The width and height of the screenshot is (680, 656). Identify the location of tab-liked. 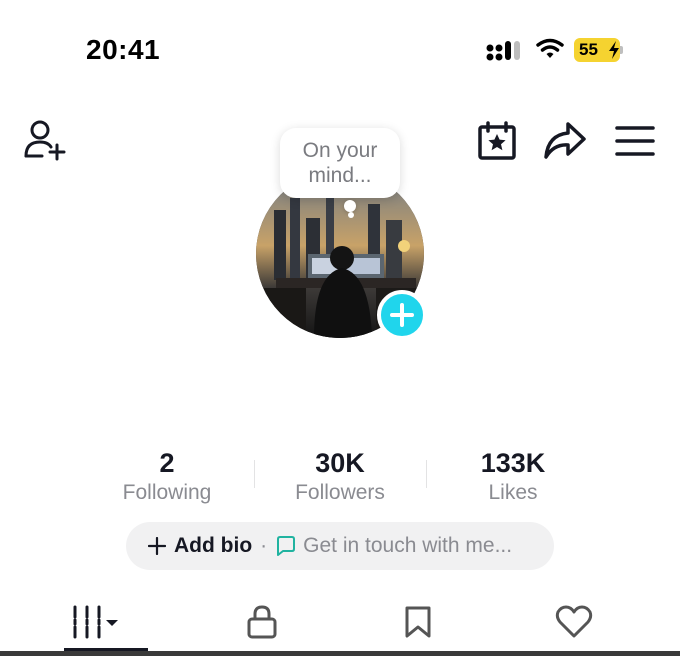
(574, 622).